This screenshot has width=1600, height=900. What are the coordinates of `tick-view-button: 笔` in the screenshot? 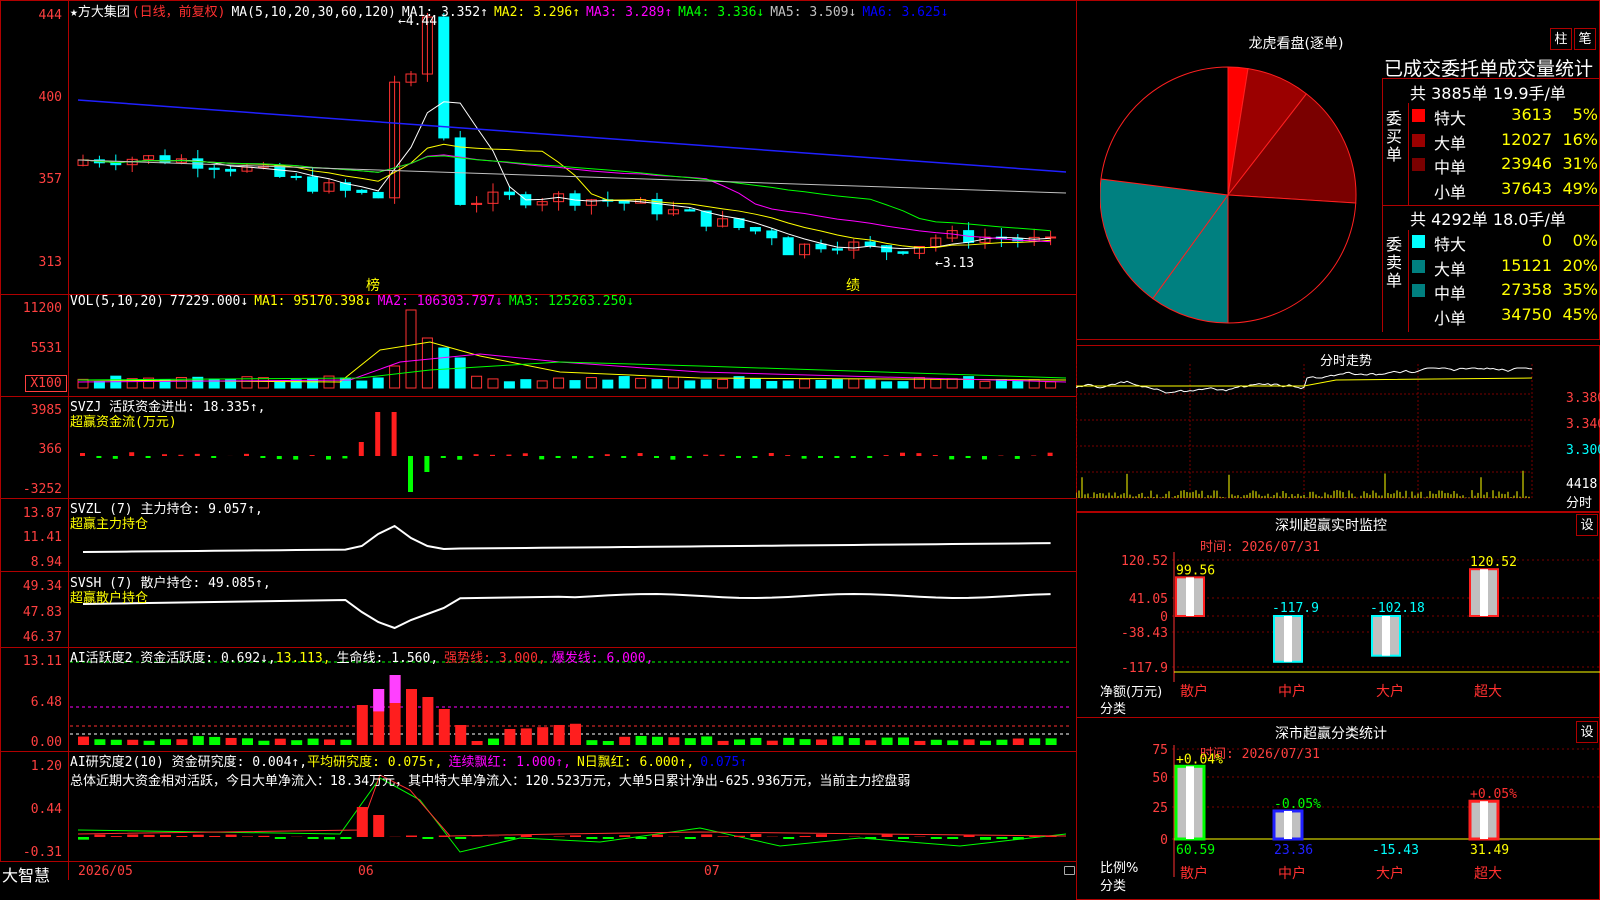 It's located at (1585, 39).